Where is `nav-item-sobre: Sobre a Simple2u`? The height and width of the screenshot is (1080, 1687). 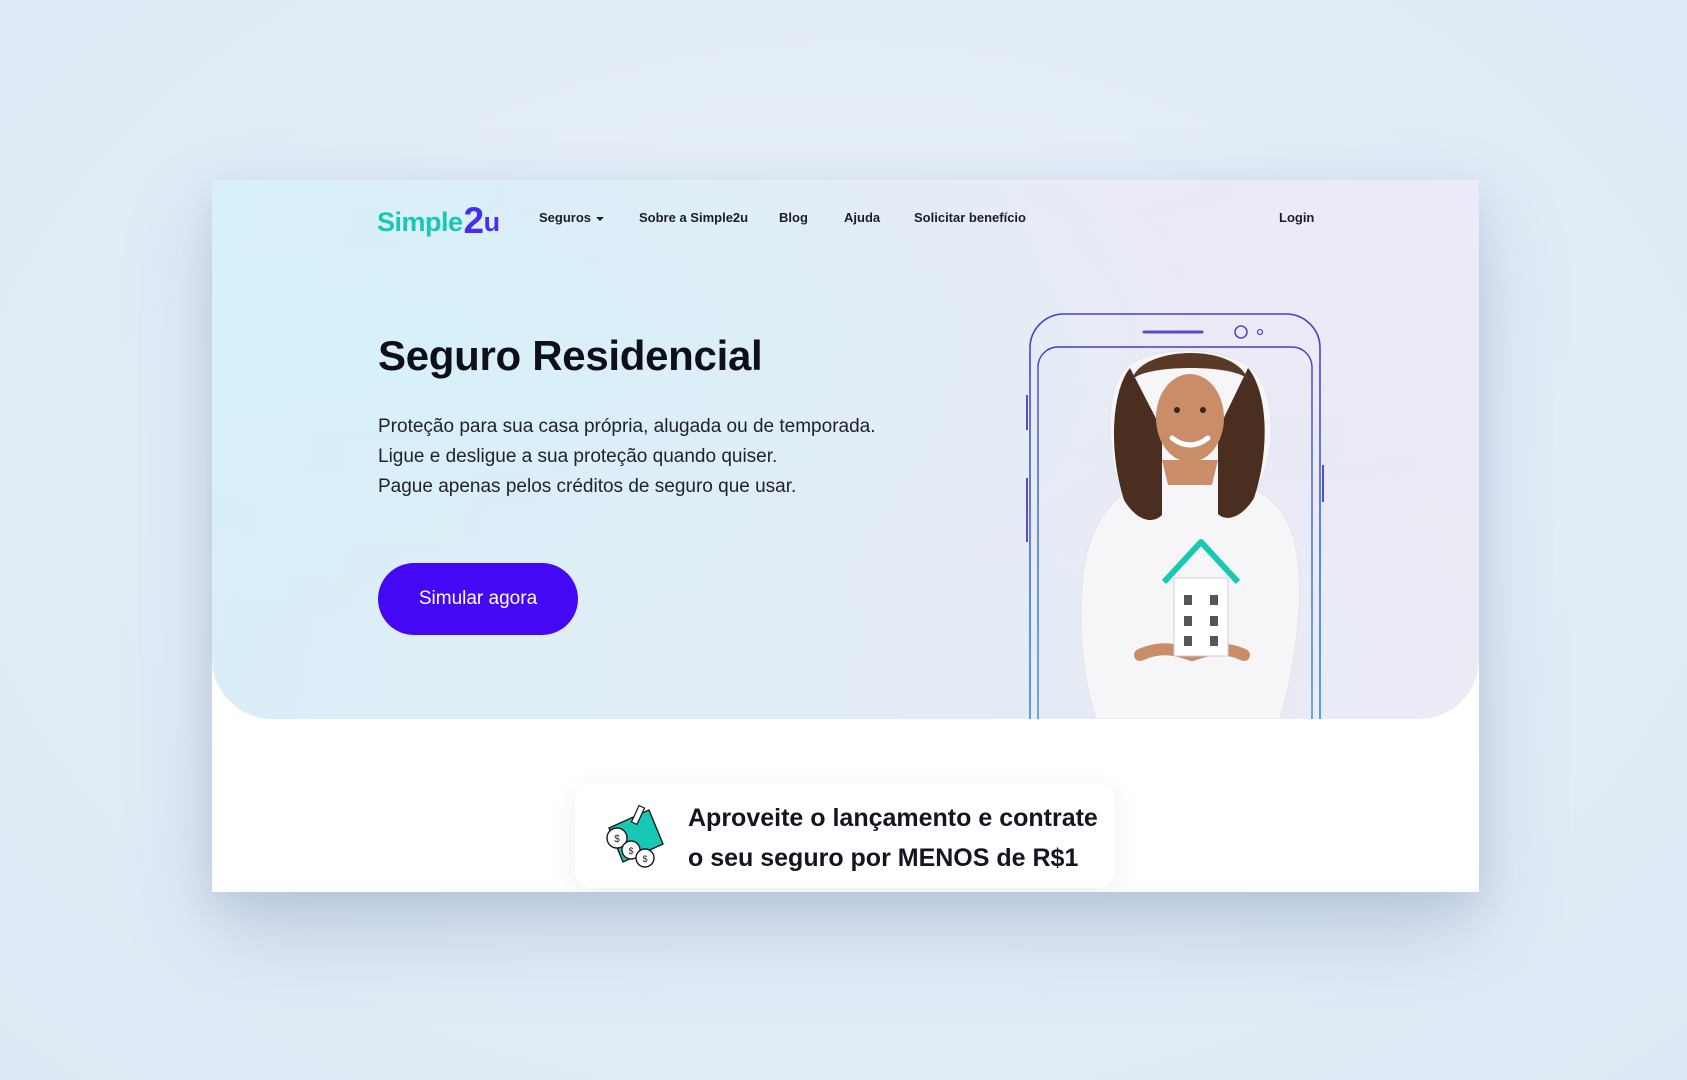 nav-item-sobre: Sobre a Simple2u is located at coordinates (693, 217).